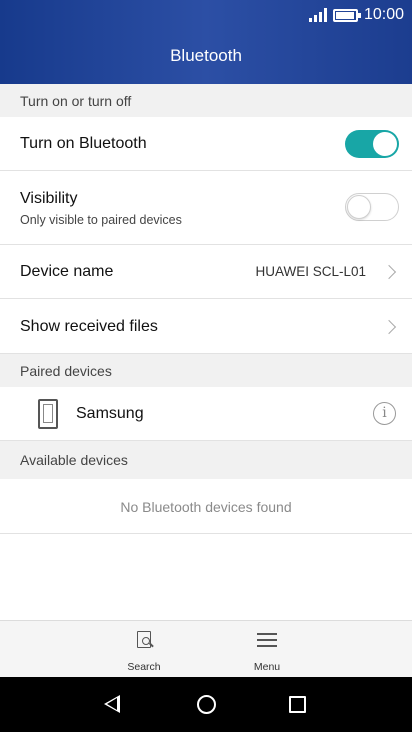  What do you see at coordinates (83, 143) in the screenshot?
I see `bluetooth-toggle-label: Turn on Bluetooth` at bounding box center [83, 143].